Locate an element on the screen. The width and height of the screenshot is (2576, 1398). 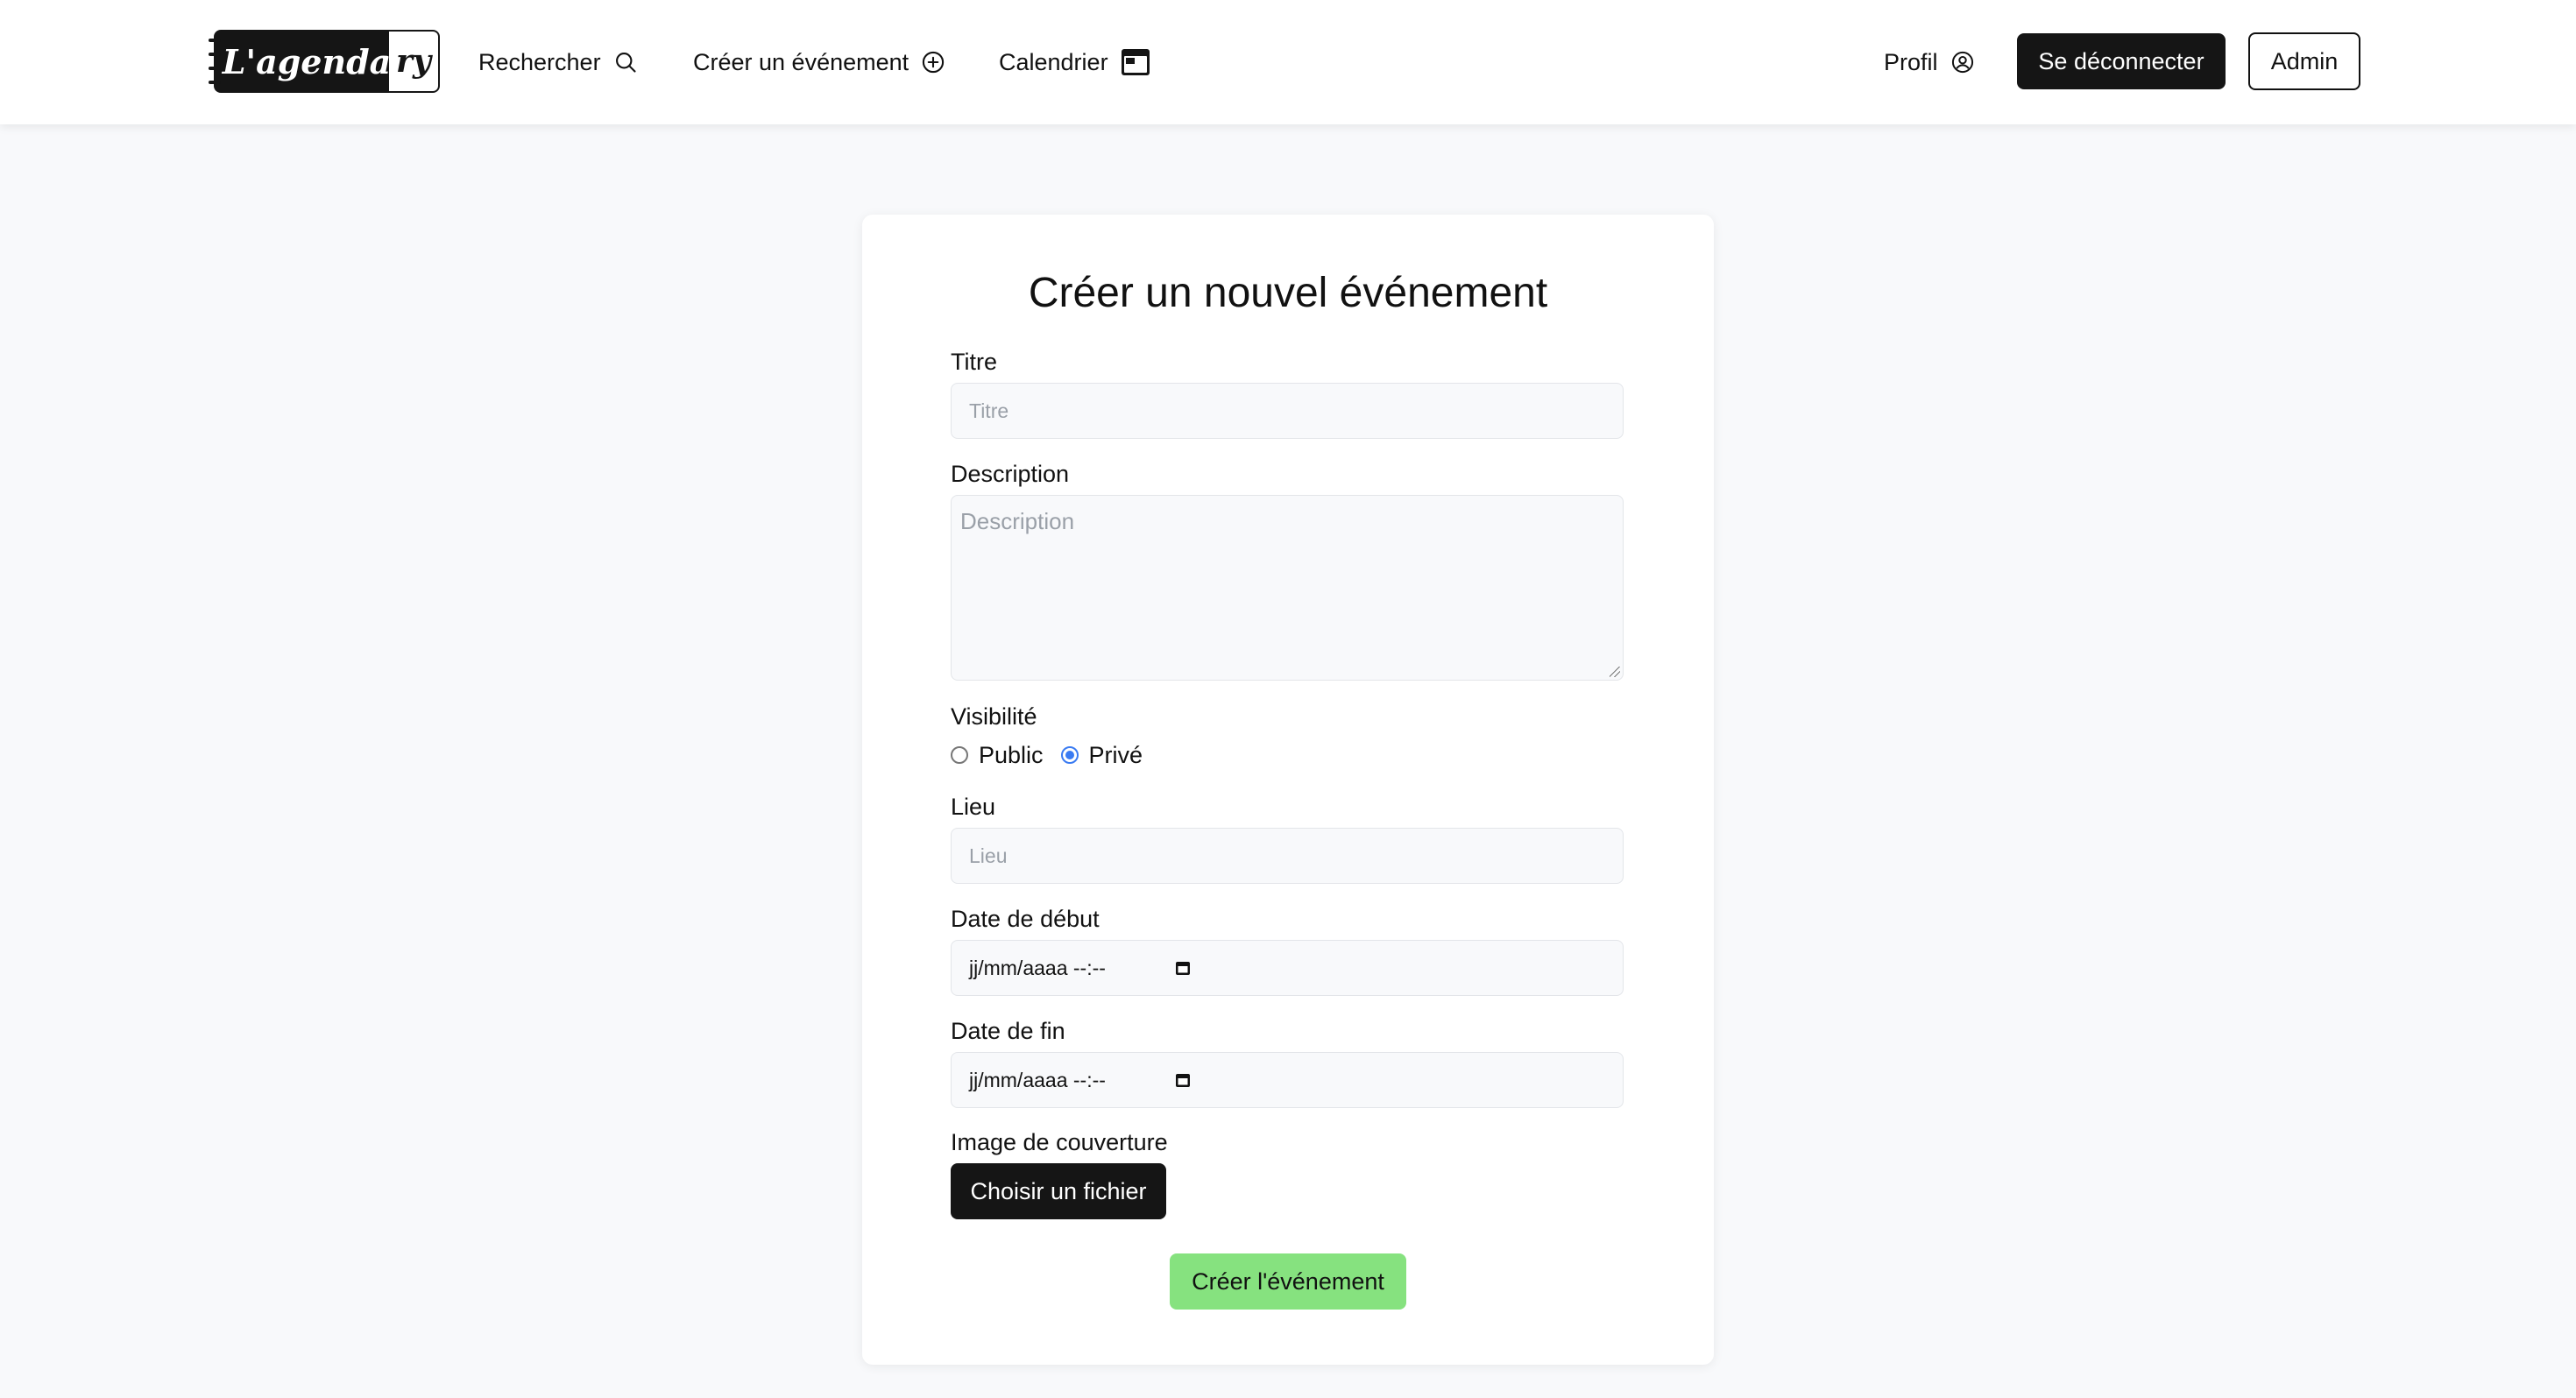
start-date-input: jj/mm/aaaa --:-- is located at coordinates (1287, 968).